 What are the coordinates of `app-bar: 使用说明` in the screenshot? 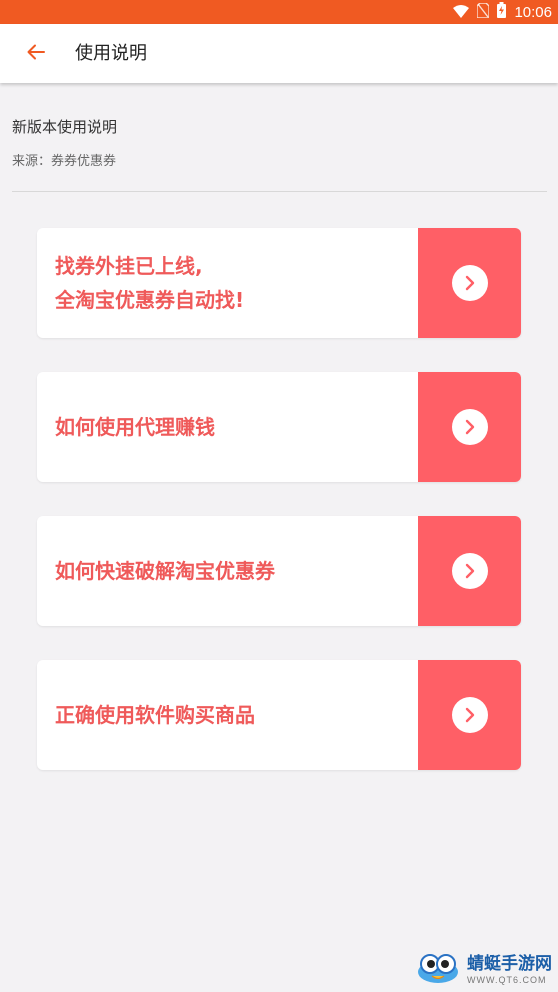 It's located at (279, 53).